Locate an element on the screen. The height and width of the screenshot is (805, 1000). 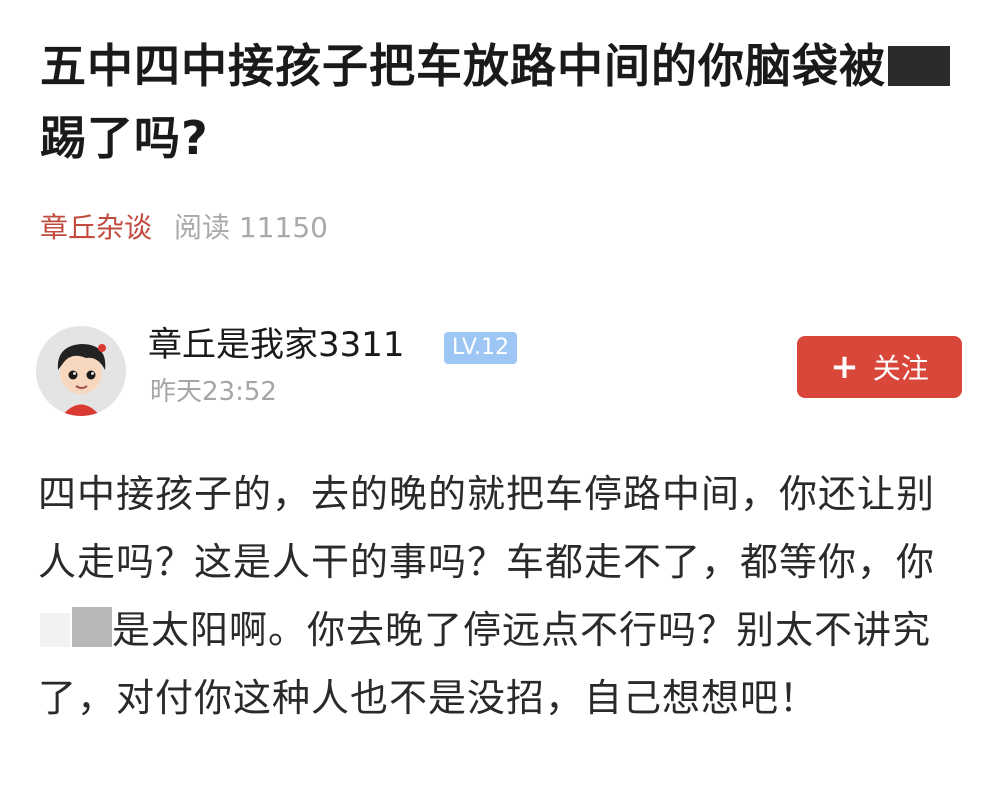
follow-label: 关注 is located at coordinates (900, 368).